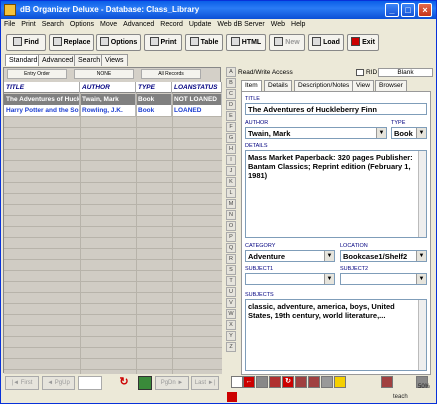  Describe the element at coordinates (231, 347) in the screenshot. I see `letter-z-button: Z` at that location.